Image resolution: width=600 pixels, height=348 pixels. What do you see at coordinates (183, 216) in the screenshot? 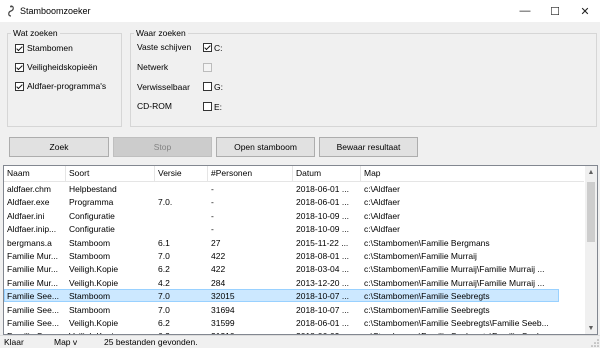
I see `table-cell` at bounding box center [183, 216].